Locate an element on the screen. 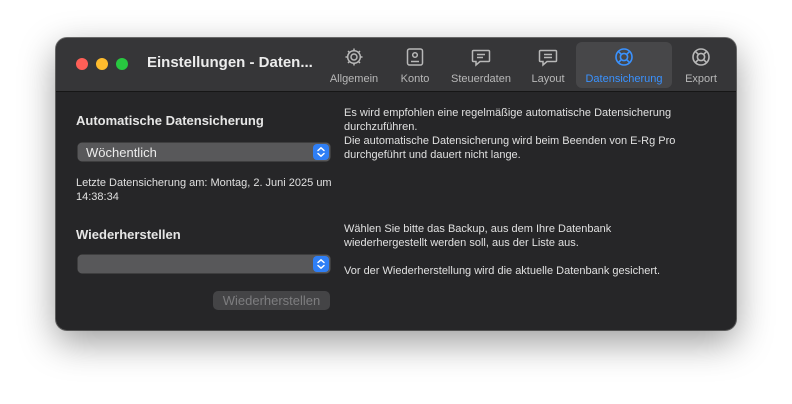 The image size is (792, 404). close-button is located at coordinates (82, 64).